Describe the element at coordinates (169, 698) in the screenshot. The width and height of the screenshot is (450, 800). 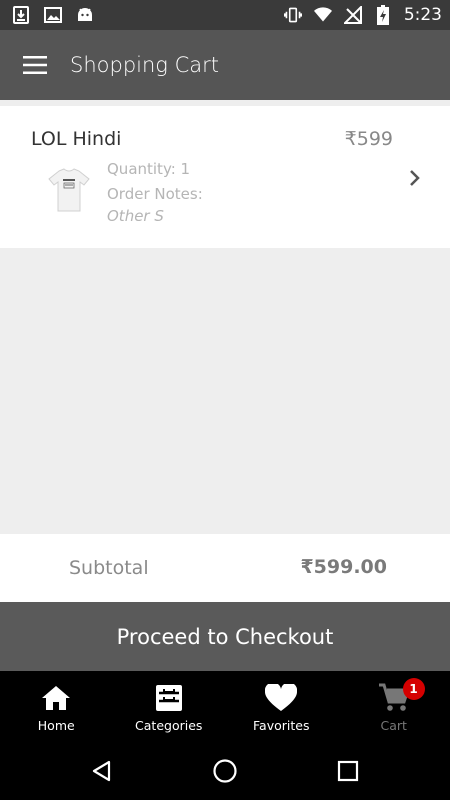
I see `categories-icon` at that location.